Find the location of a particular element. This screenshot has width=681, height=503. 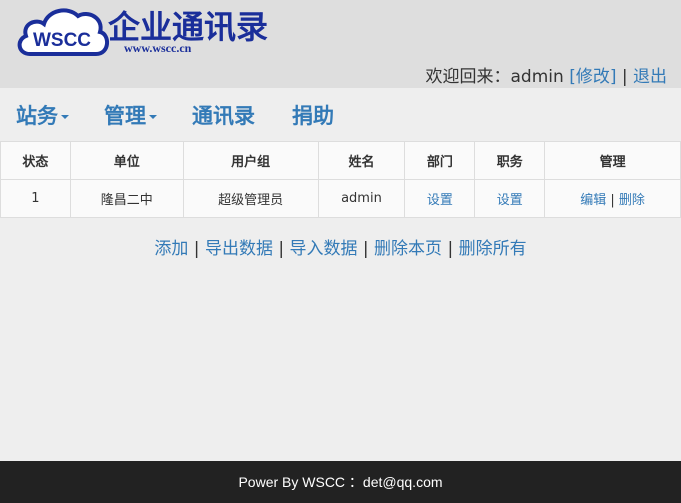

cell-position: 设置 is located at coordinates (510, 198).